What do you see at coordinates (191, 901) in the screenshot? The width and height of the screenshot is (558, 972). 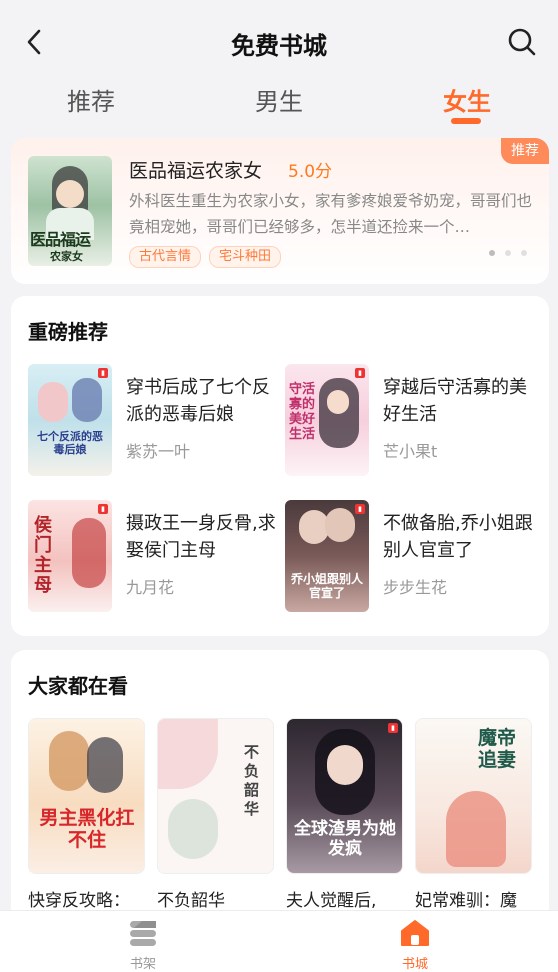 I see `book-title: 不负韶华` at bounding box center [191, 901].